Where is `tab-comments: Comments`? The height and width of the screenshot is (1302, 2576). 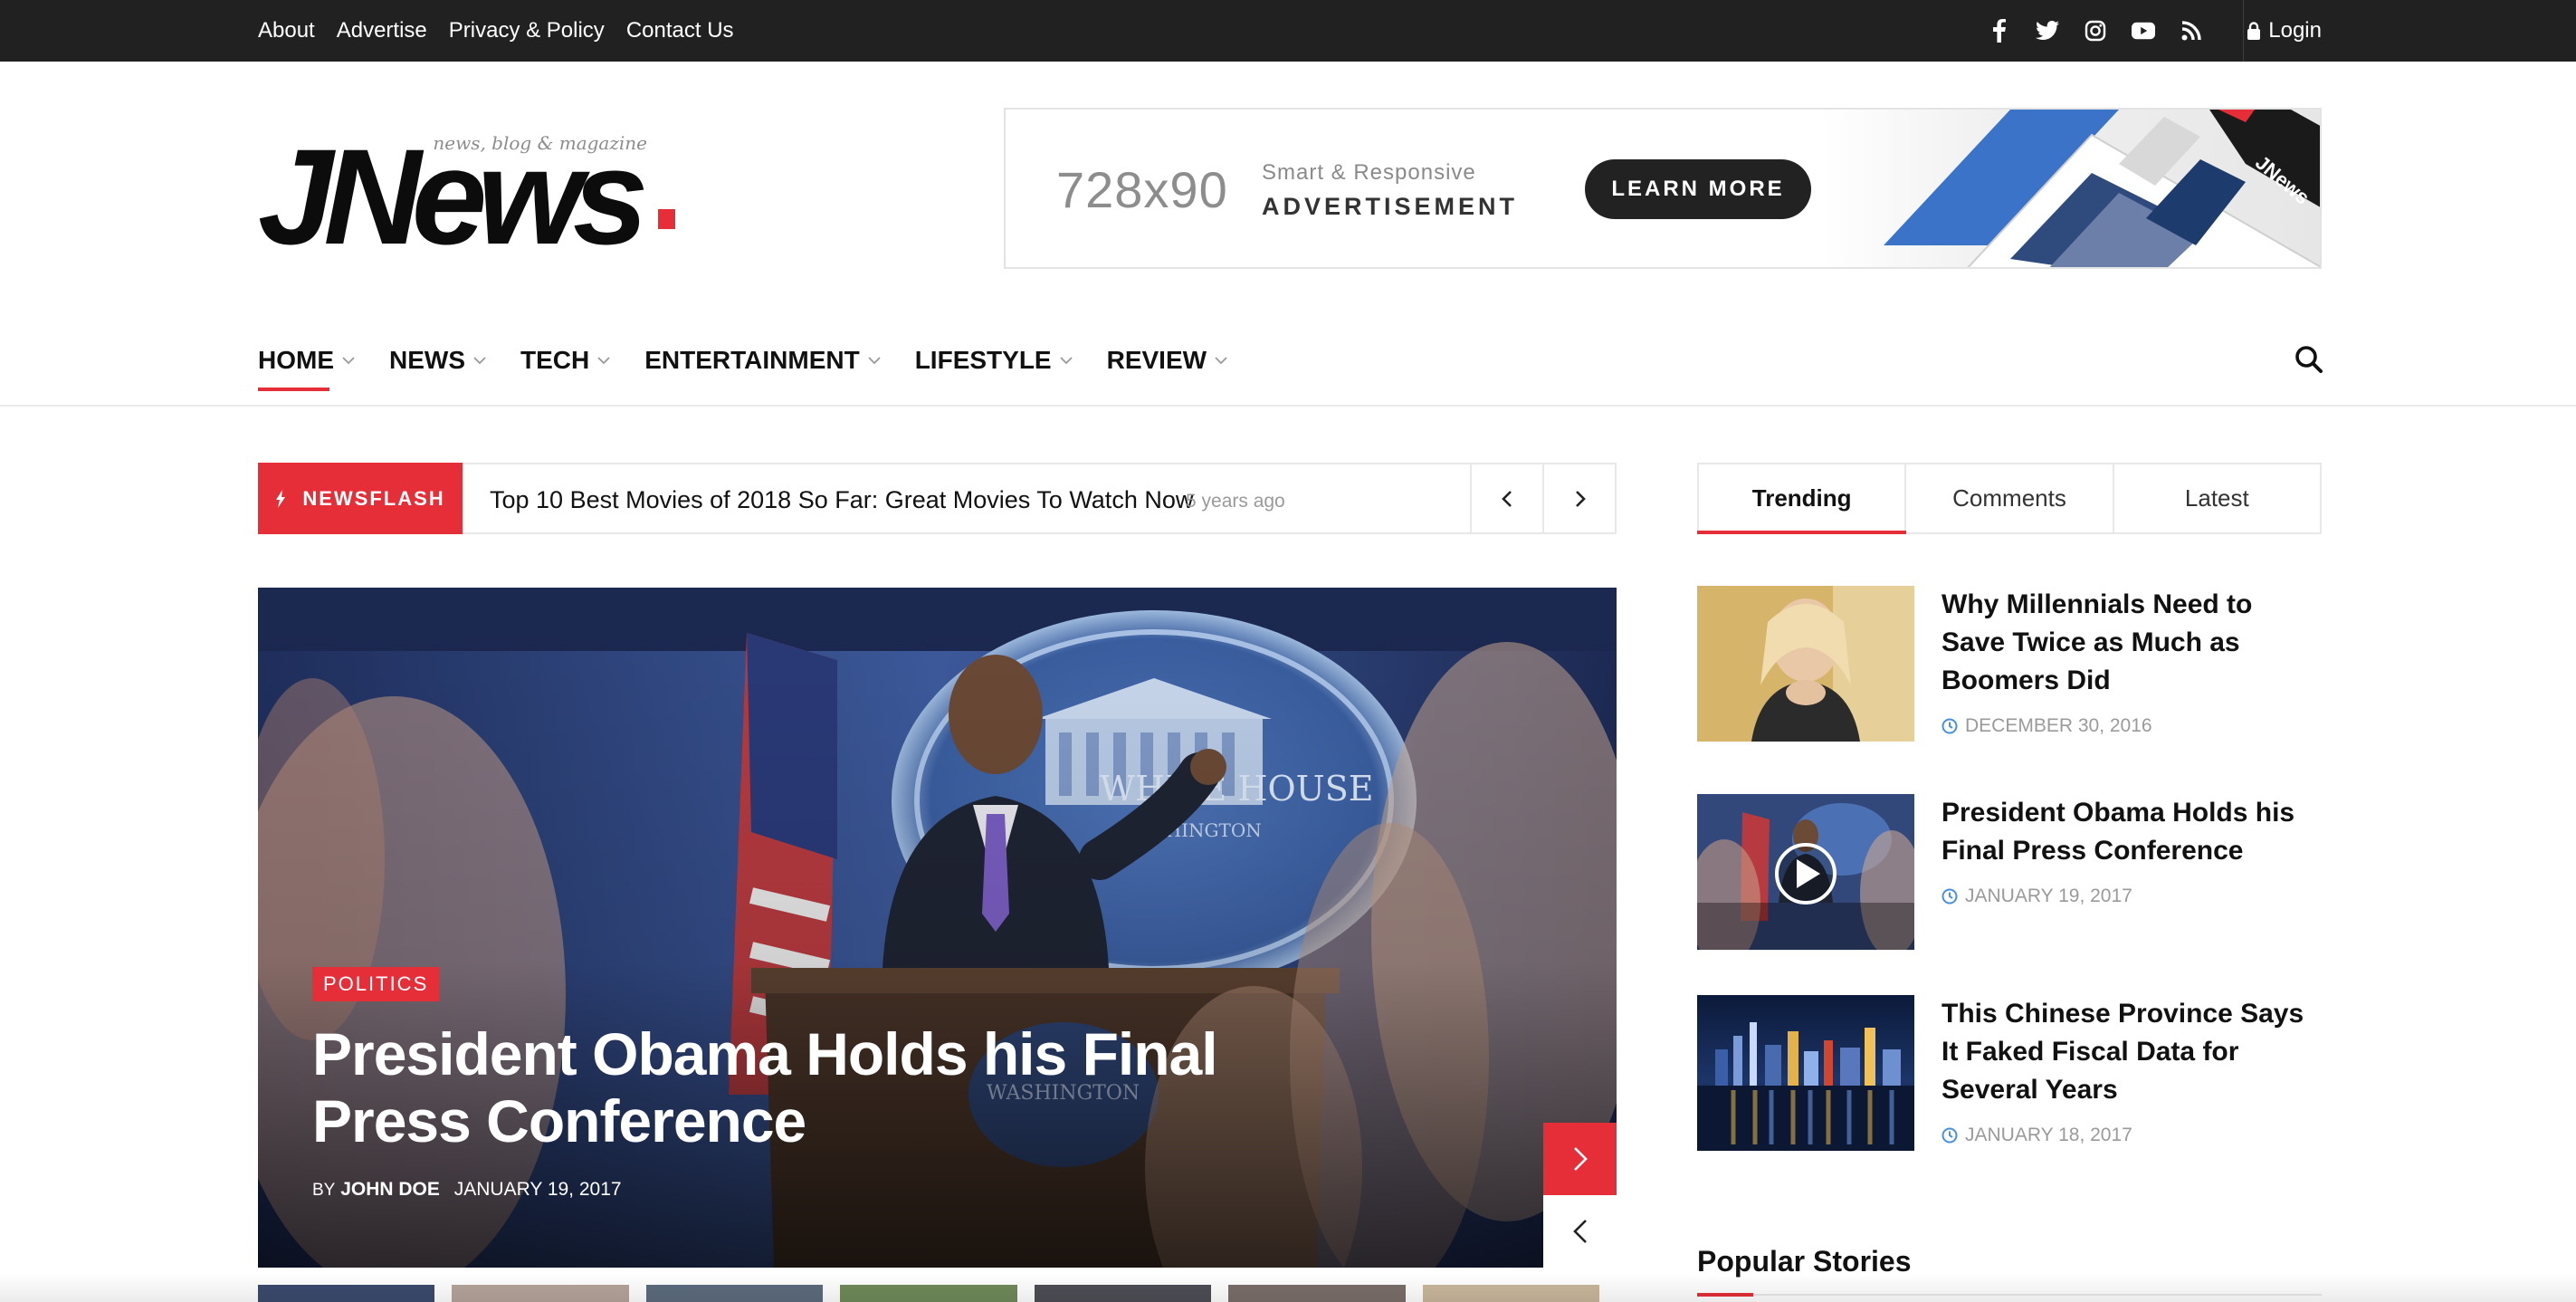
tab-comments: Comments is located at coordinates (2010, 498).